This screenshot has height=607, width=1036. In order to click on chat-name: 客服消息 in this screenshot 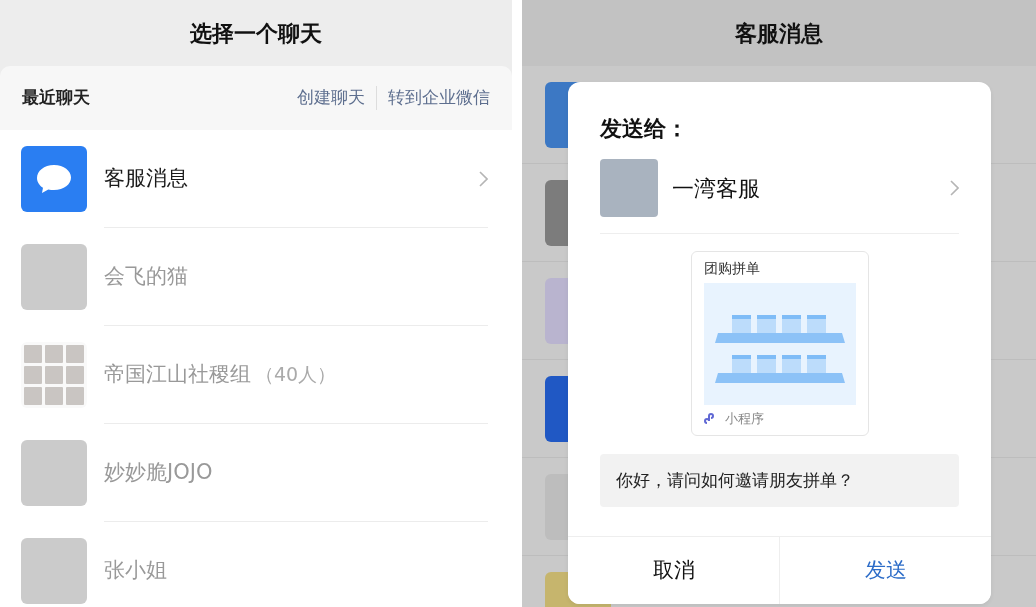, I will do `click(146, 178)`.